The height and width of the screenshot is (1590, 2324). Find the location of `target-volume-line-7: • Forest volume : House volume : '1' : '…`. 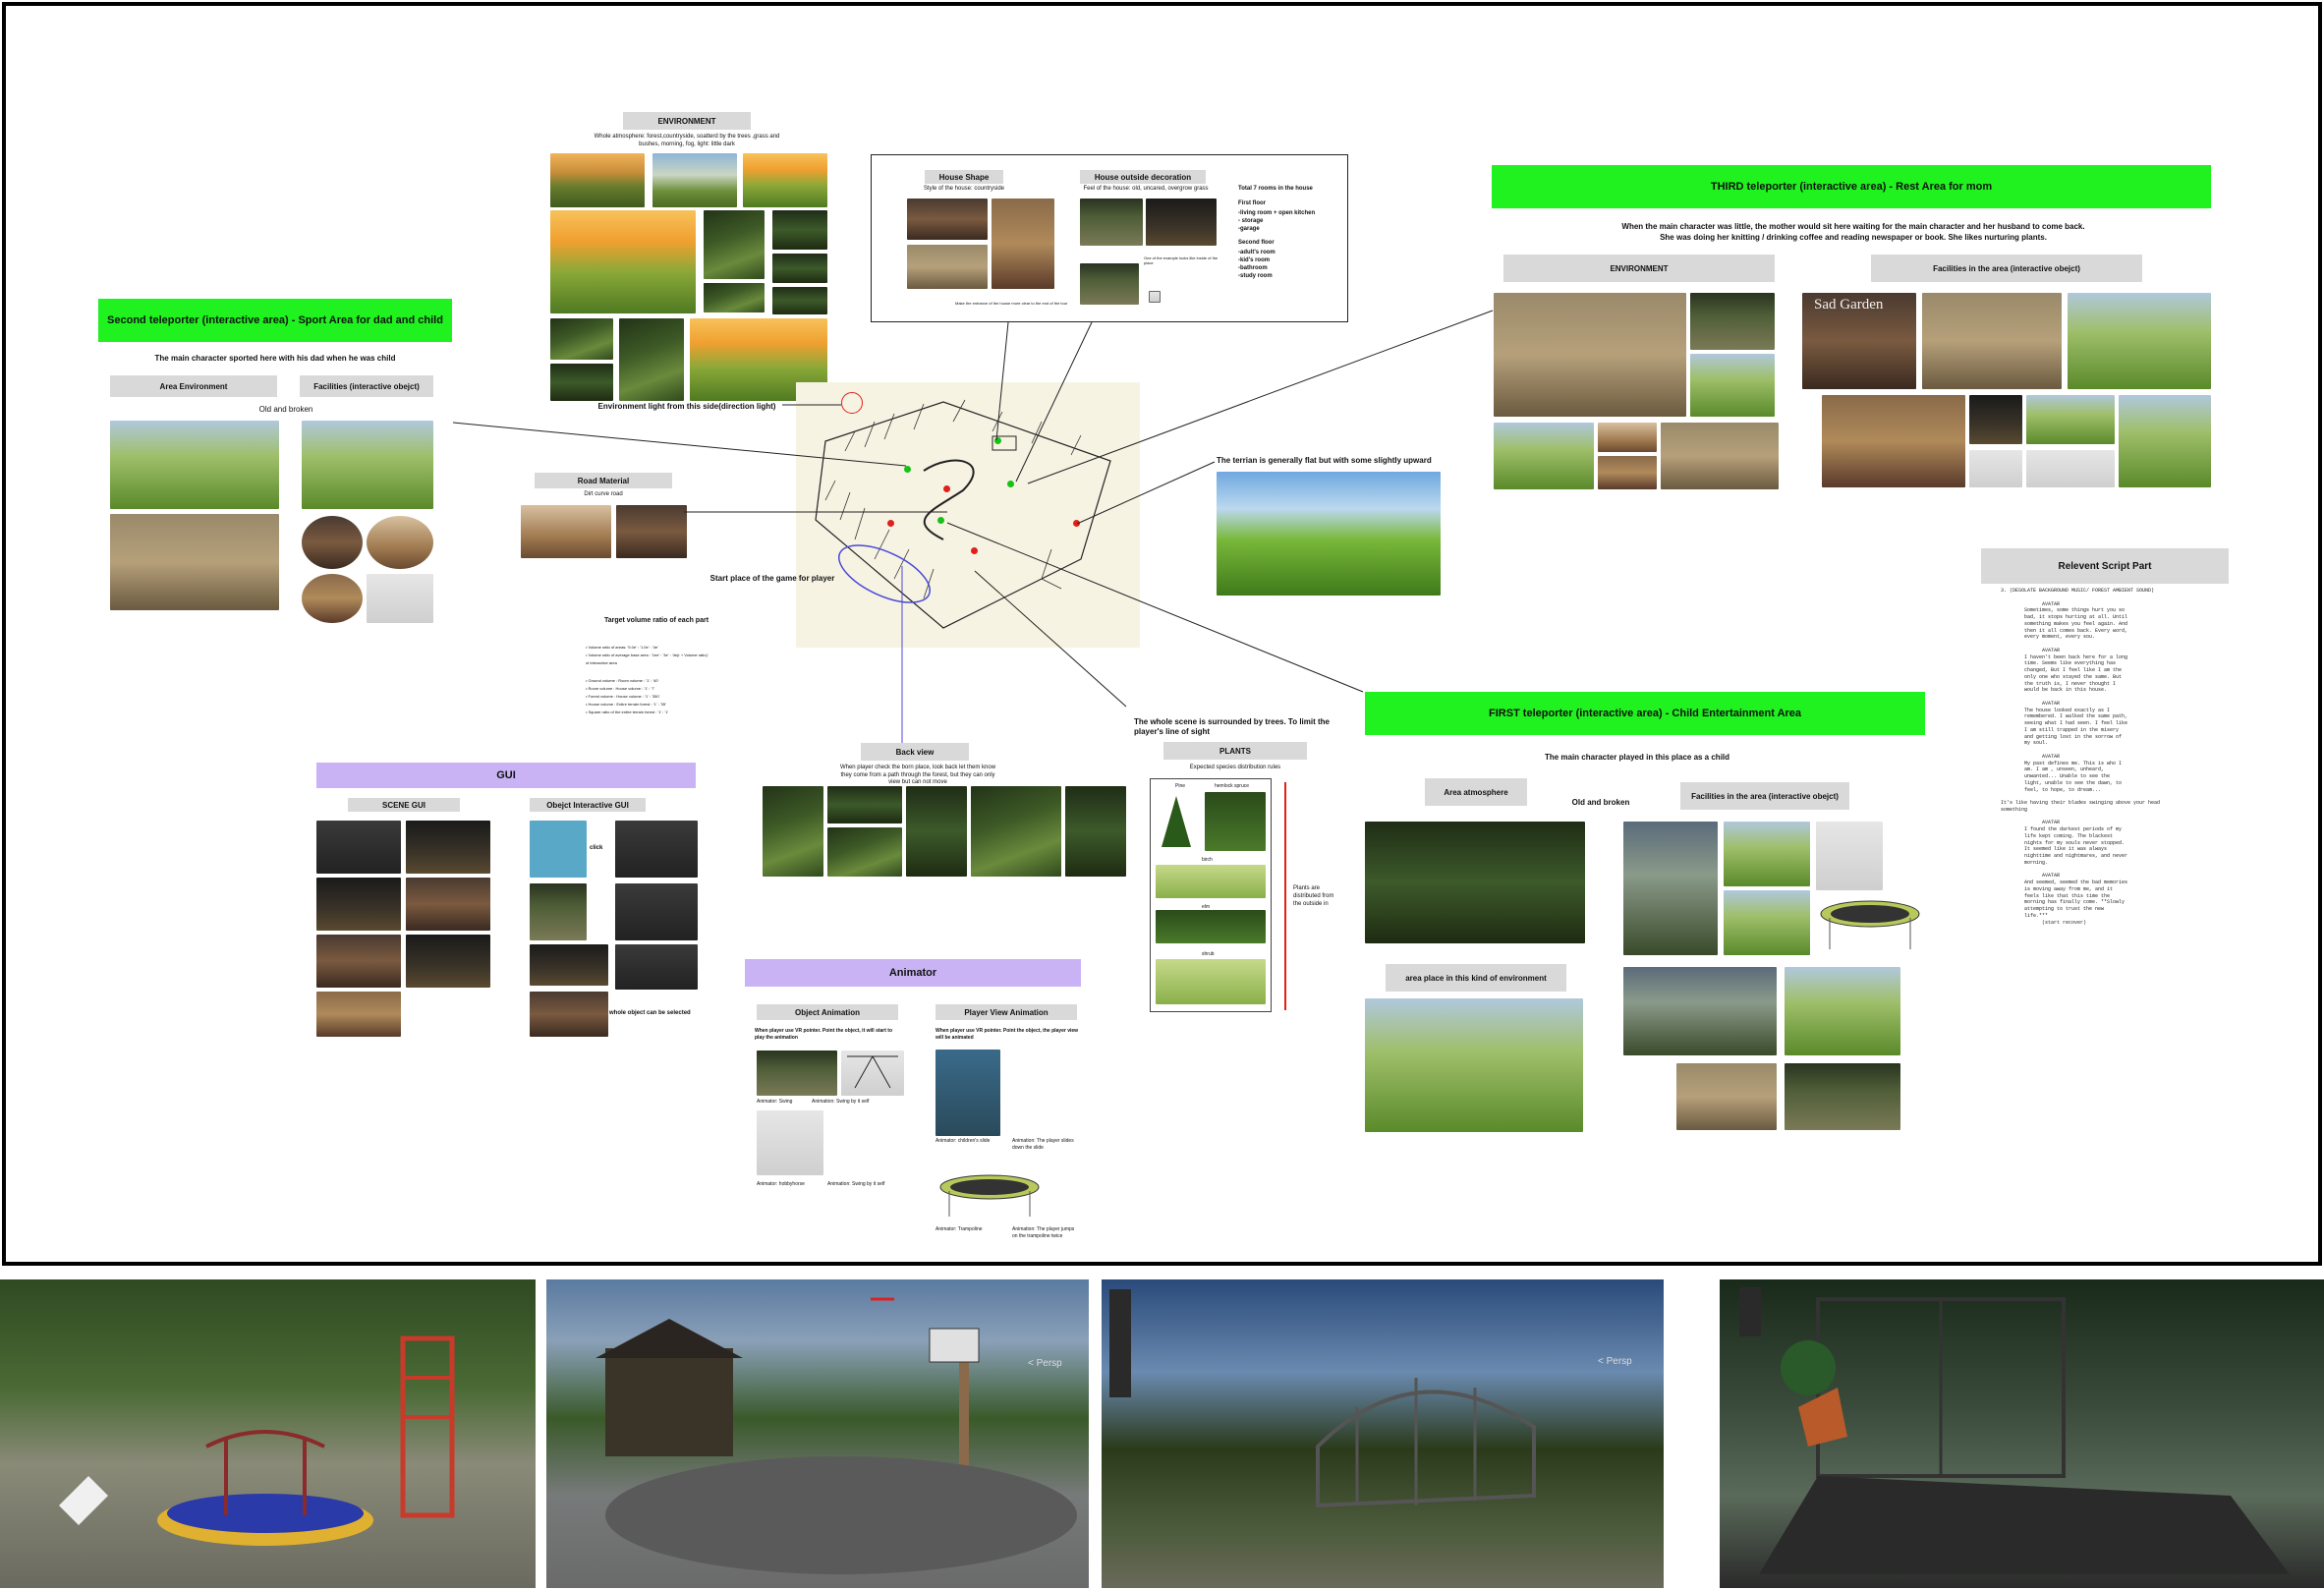

target-volume-line-7: • Forest volume : House volume : '1' : '… is located at coordinates (623, 696).